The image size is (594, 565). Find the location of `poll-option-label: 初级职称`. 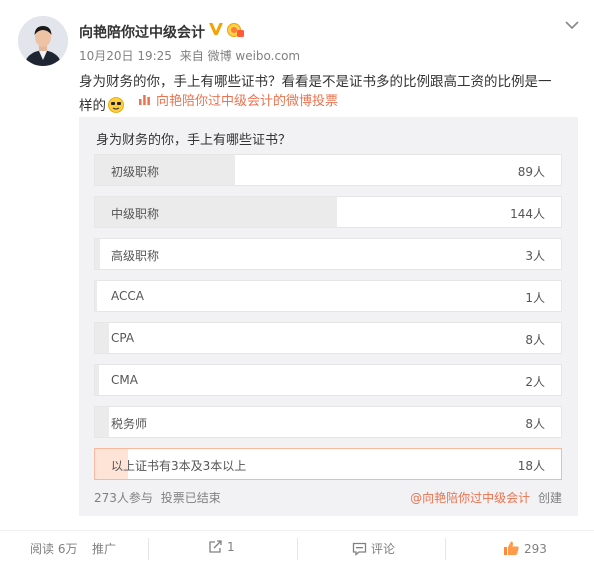

poll-option-label: 初级职称 is located at coordinates (135, 172).